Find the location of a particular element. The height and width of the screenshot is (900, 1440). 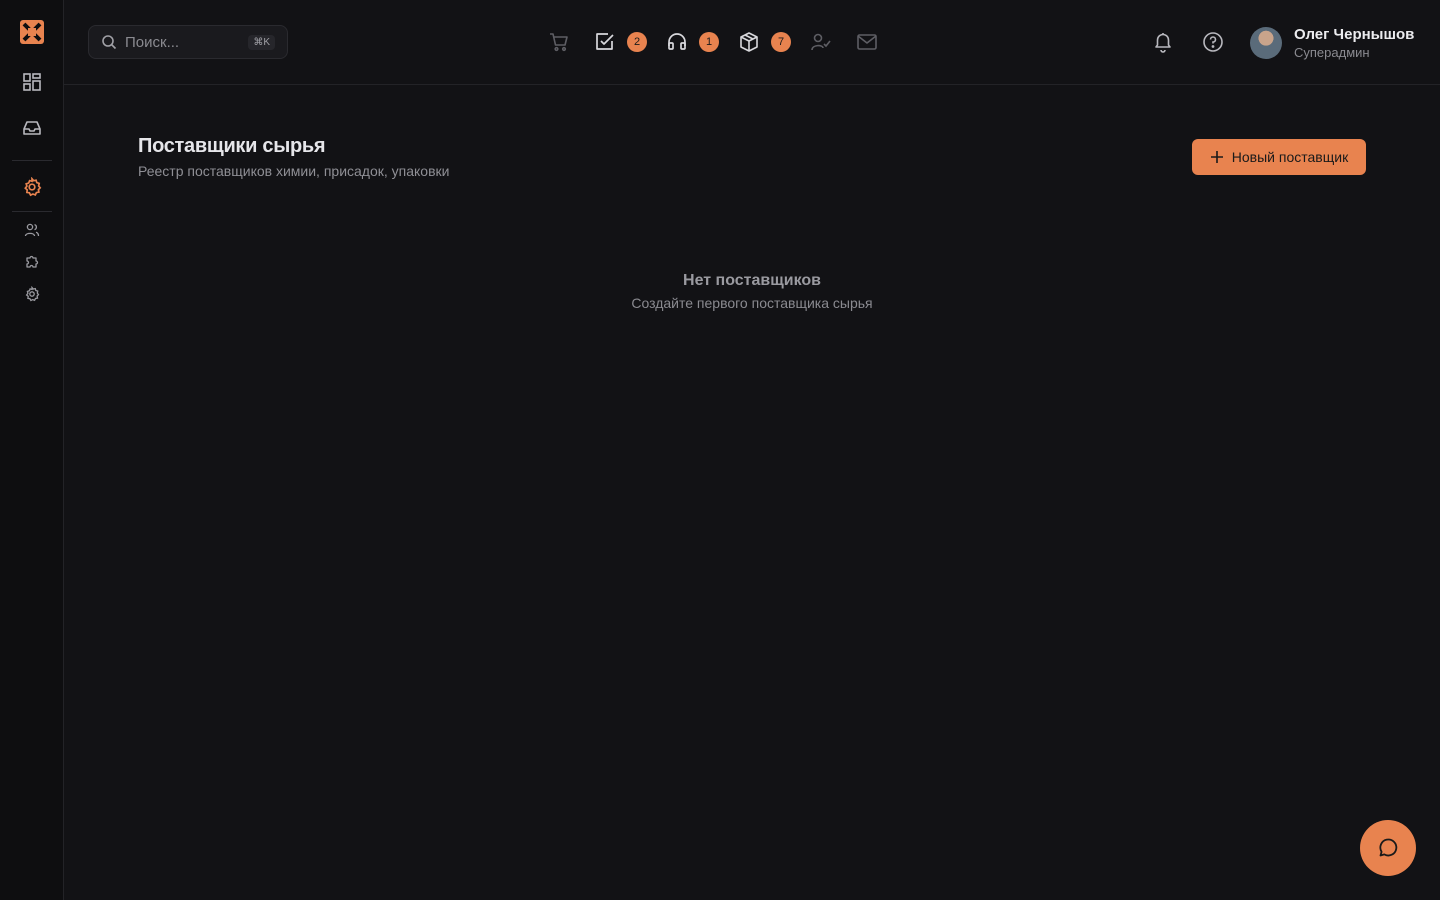

notifications-button is located at coordinates (1163, 42).